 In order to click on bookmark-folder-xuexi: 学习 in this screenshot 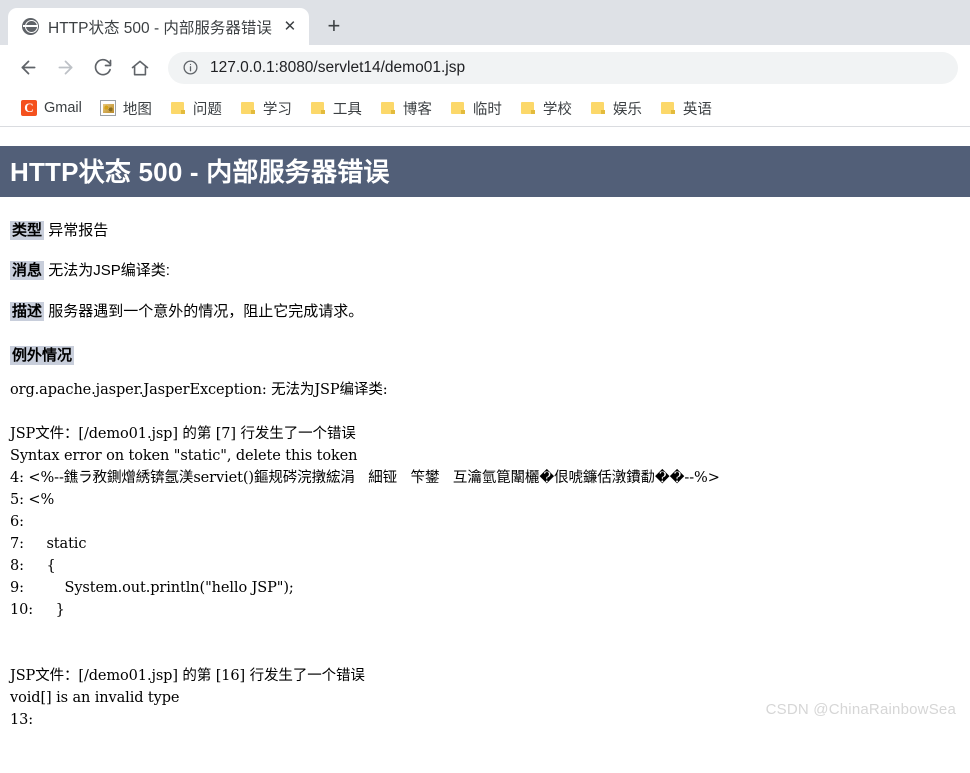, I will do `click(266, 108)`.